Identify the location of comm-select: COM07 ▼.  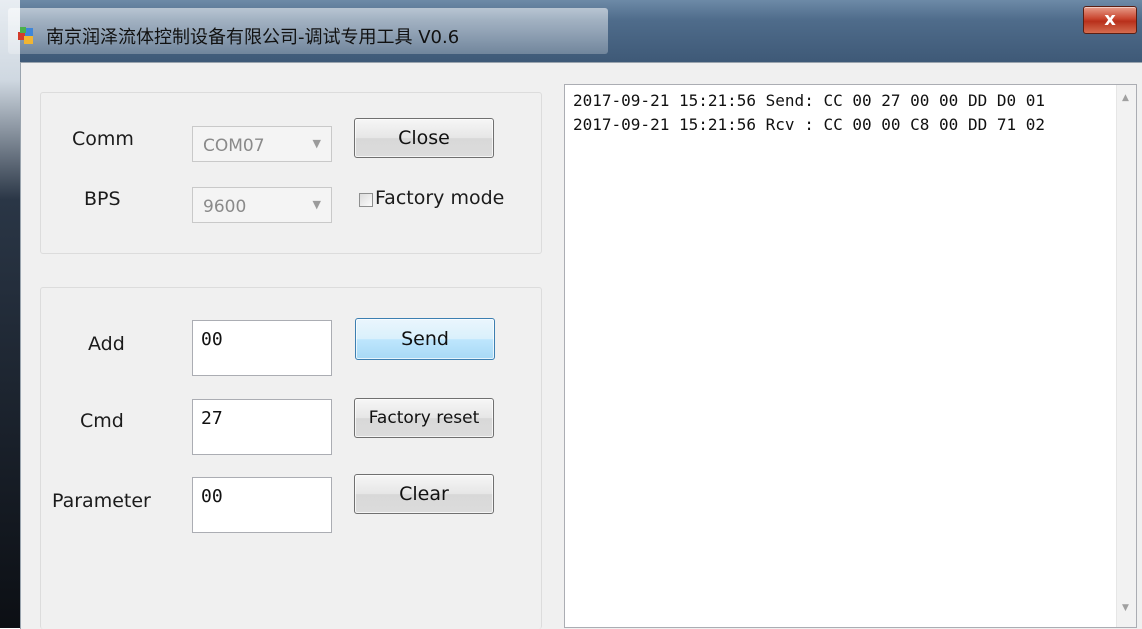
(262, 144).